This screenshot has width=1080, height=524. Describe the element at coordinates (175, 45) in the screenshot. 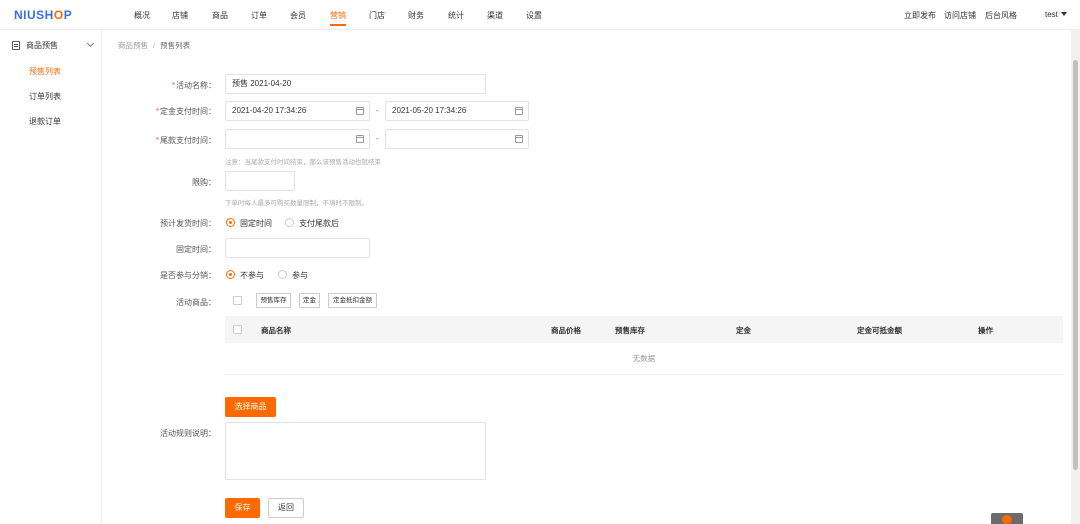

I see `breadcrumb-current: 预售列表` at that location.